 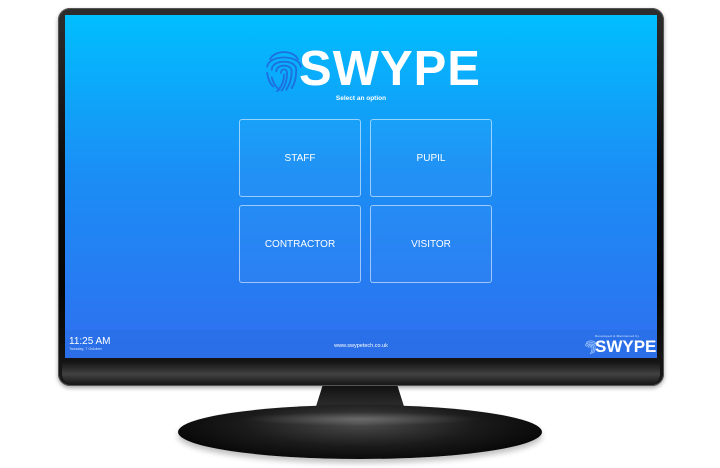 I want to click on option-label: CONTRACTOR, so click(x=300, y=244).